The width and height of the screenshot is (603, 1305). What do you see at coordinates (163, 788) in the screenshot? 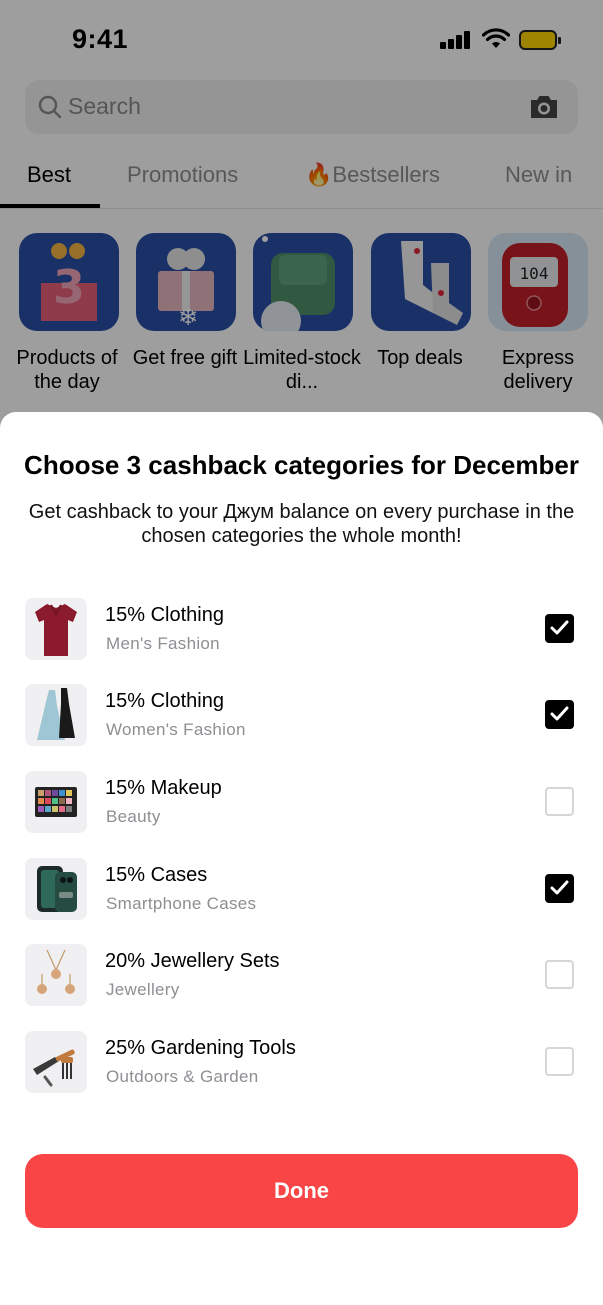
I see `category-title: 15% Makeup` at bounding box center [163, 788].